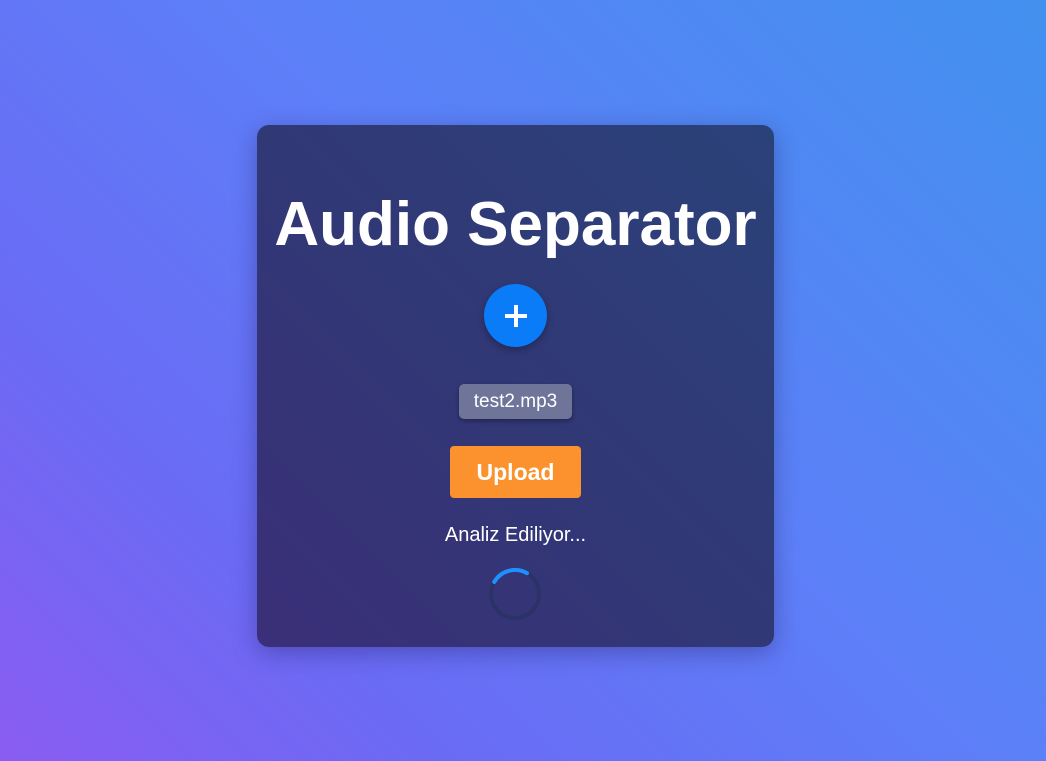 The image size is (1046, 761). What do you see at coordinates (515, 224) in the screenshot?
I see `page-title: Audio Separator` at bounding box center [515, 224].